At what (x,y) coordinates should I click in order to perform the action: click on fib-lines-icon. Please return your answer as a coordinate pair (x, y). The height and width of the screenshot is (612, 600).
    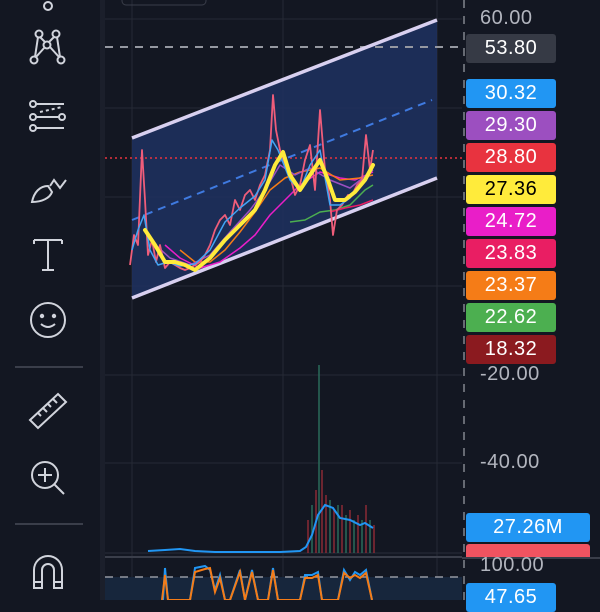
    Looking at the image, I should click on (47, 116).